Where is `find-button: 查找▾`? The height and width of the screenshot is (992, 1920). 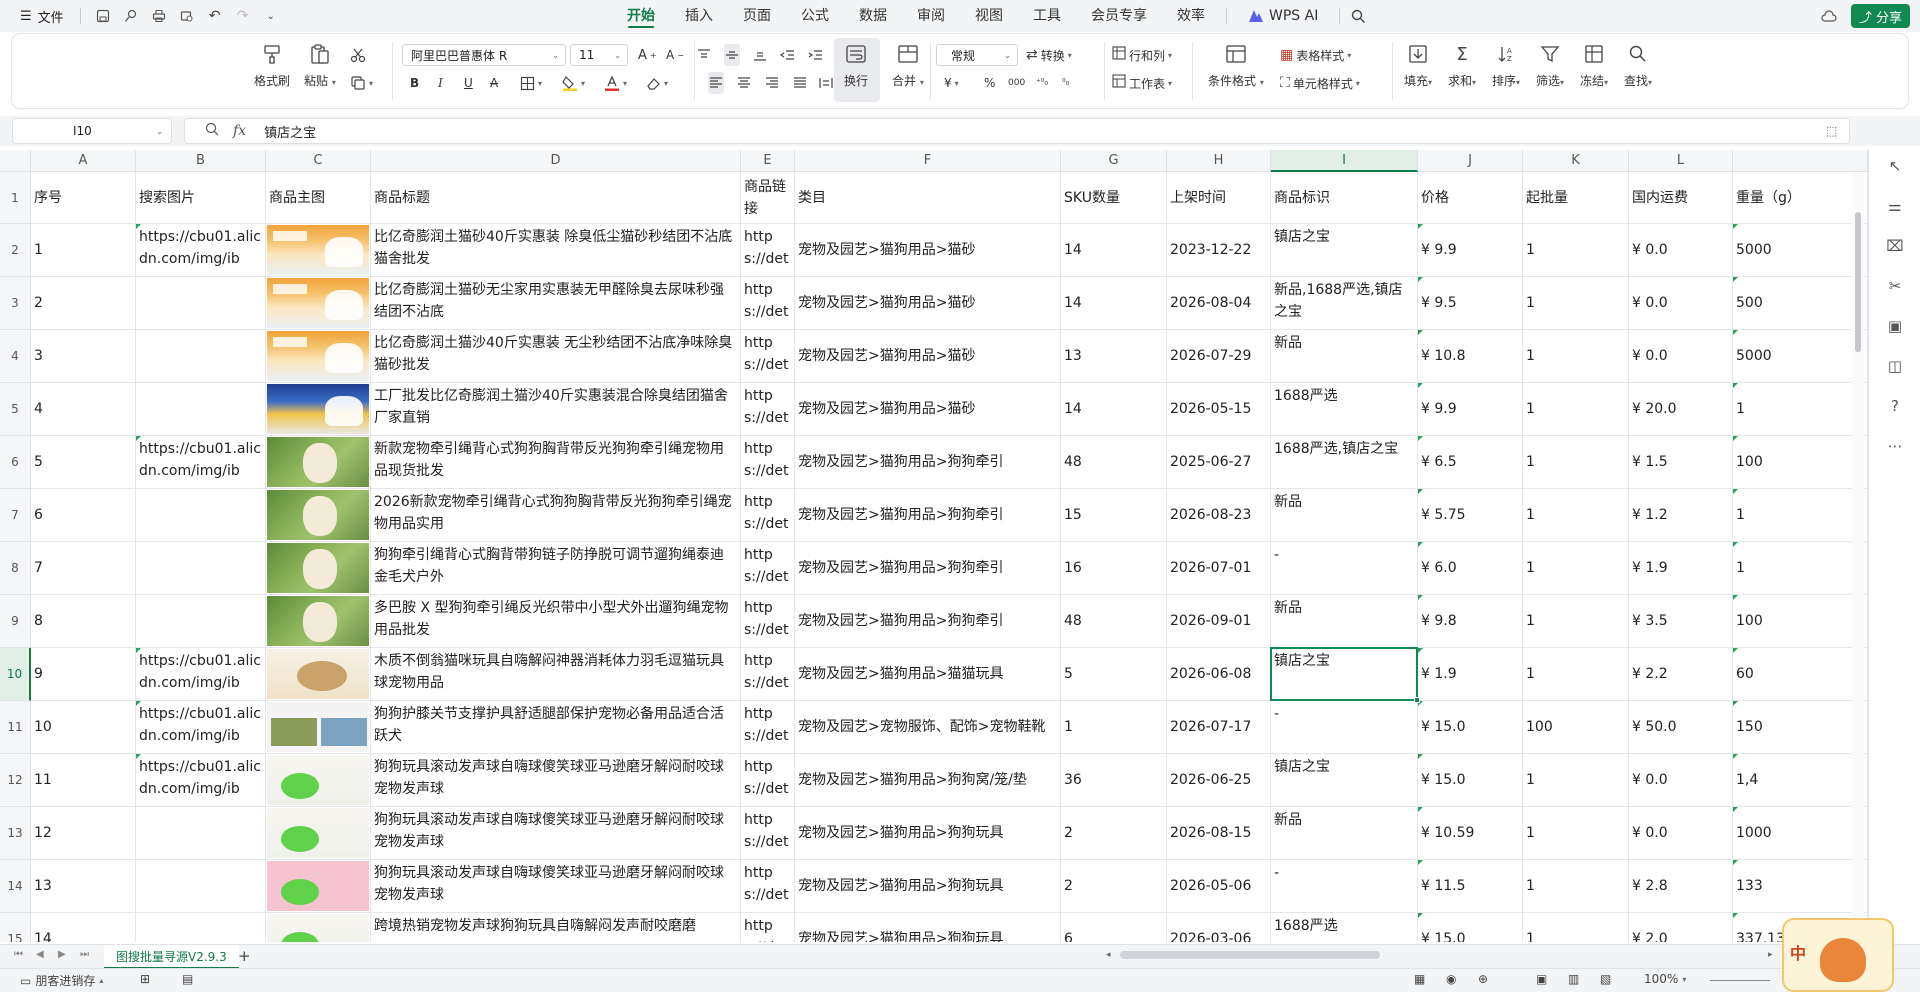
find-button: 查找▾ is located at coordinates (1638, 65).